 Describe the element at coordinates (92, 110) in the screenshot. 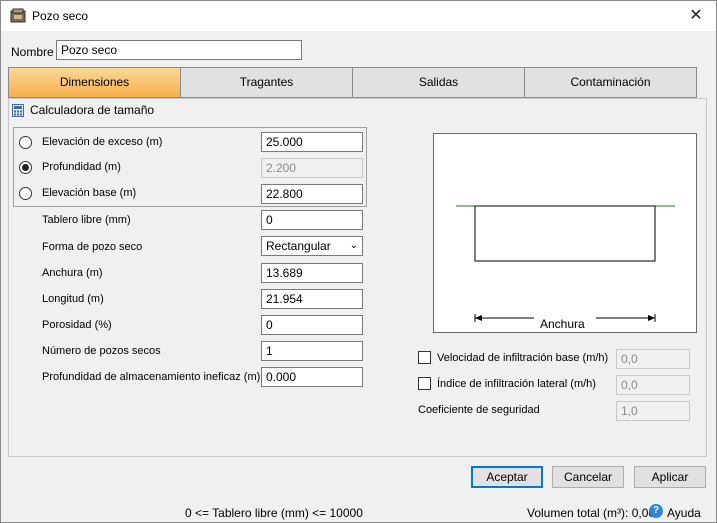

I see `calculator-label: Calculadora de tamaño` at that location.